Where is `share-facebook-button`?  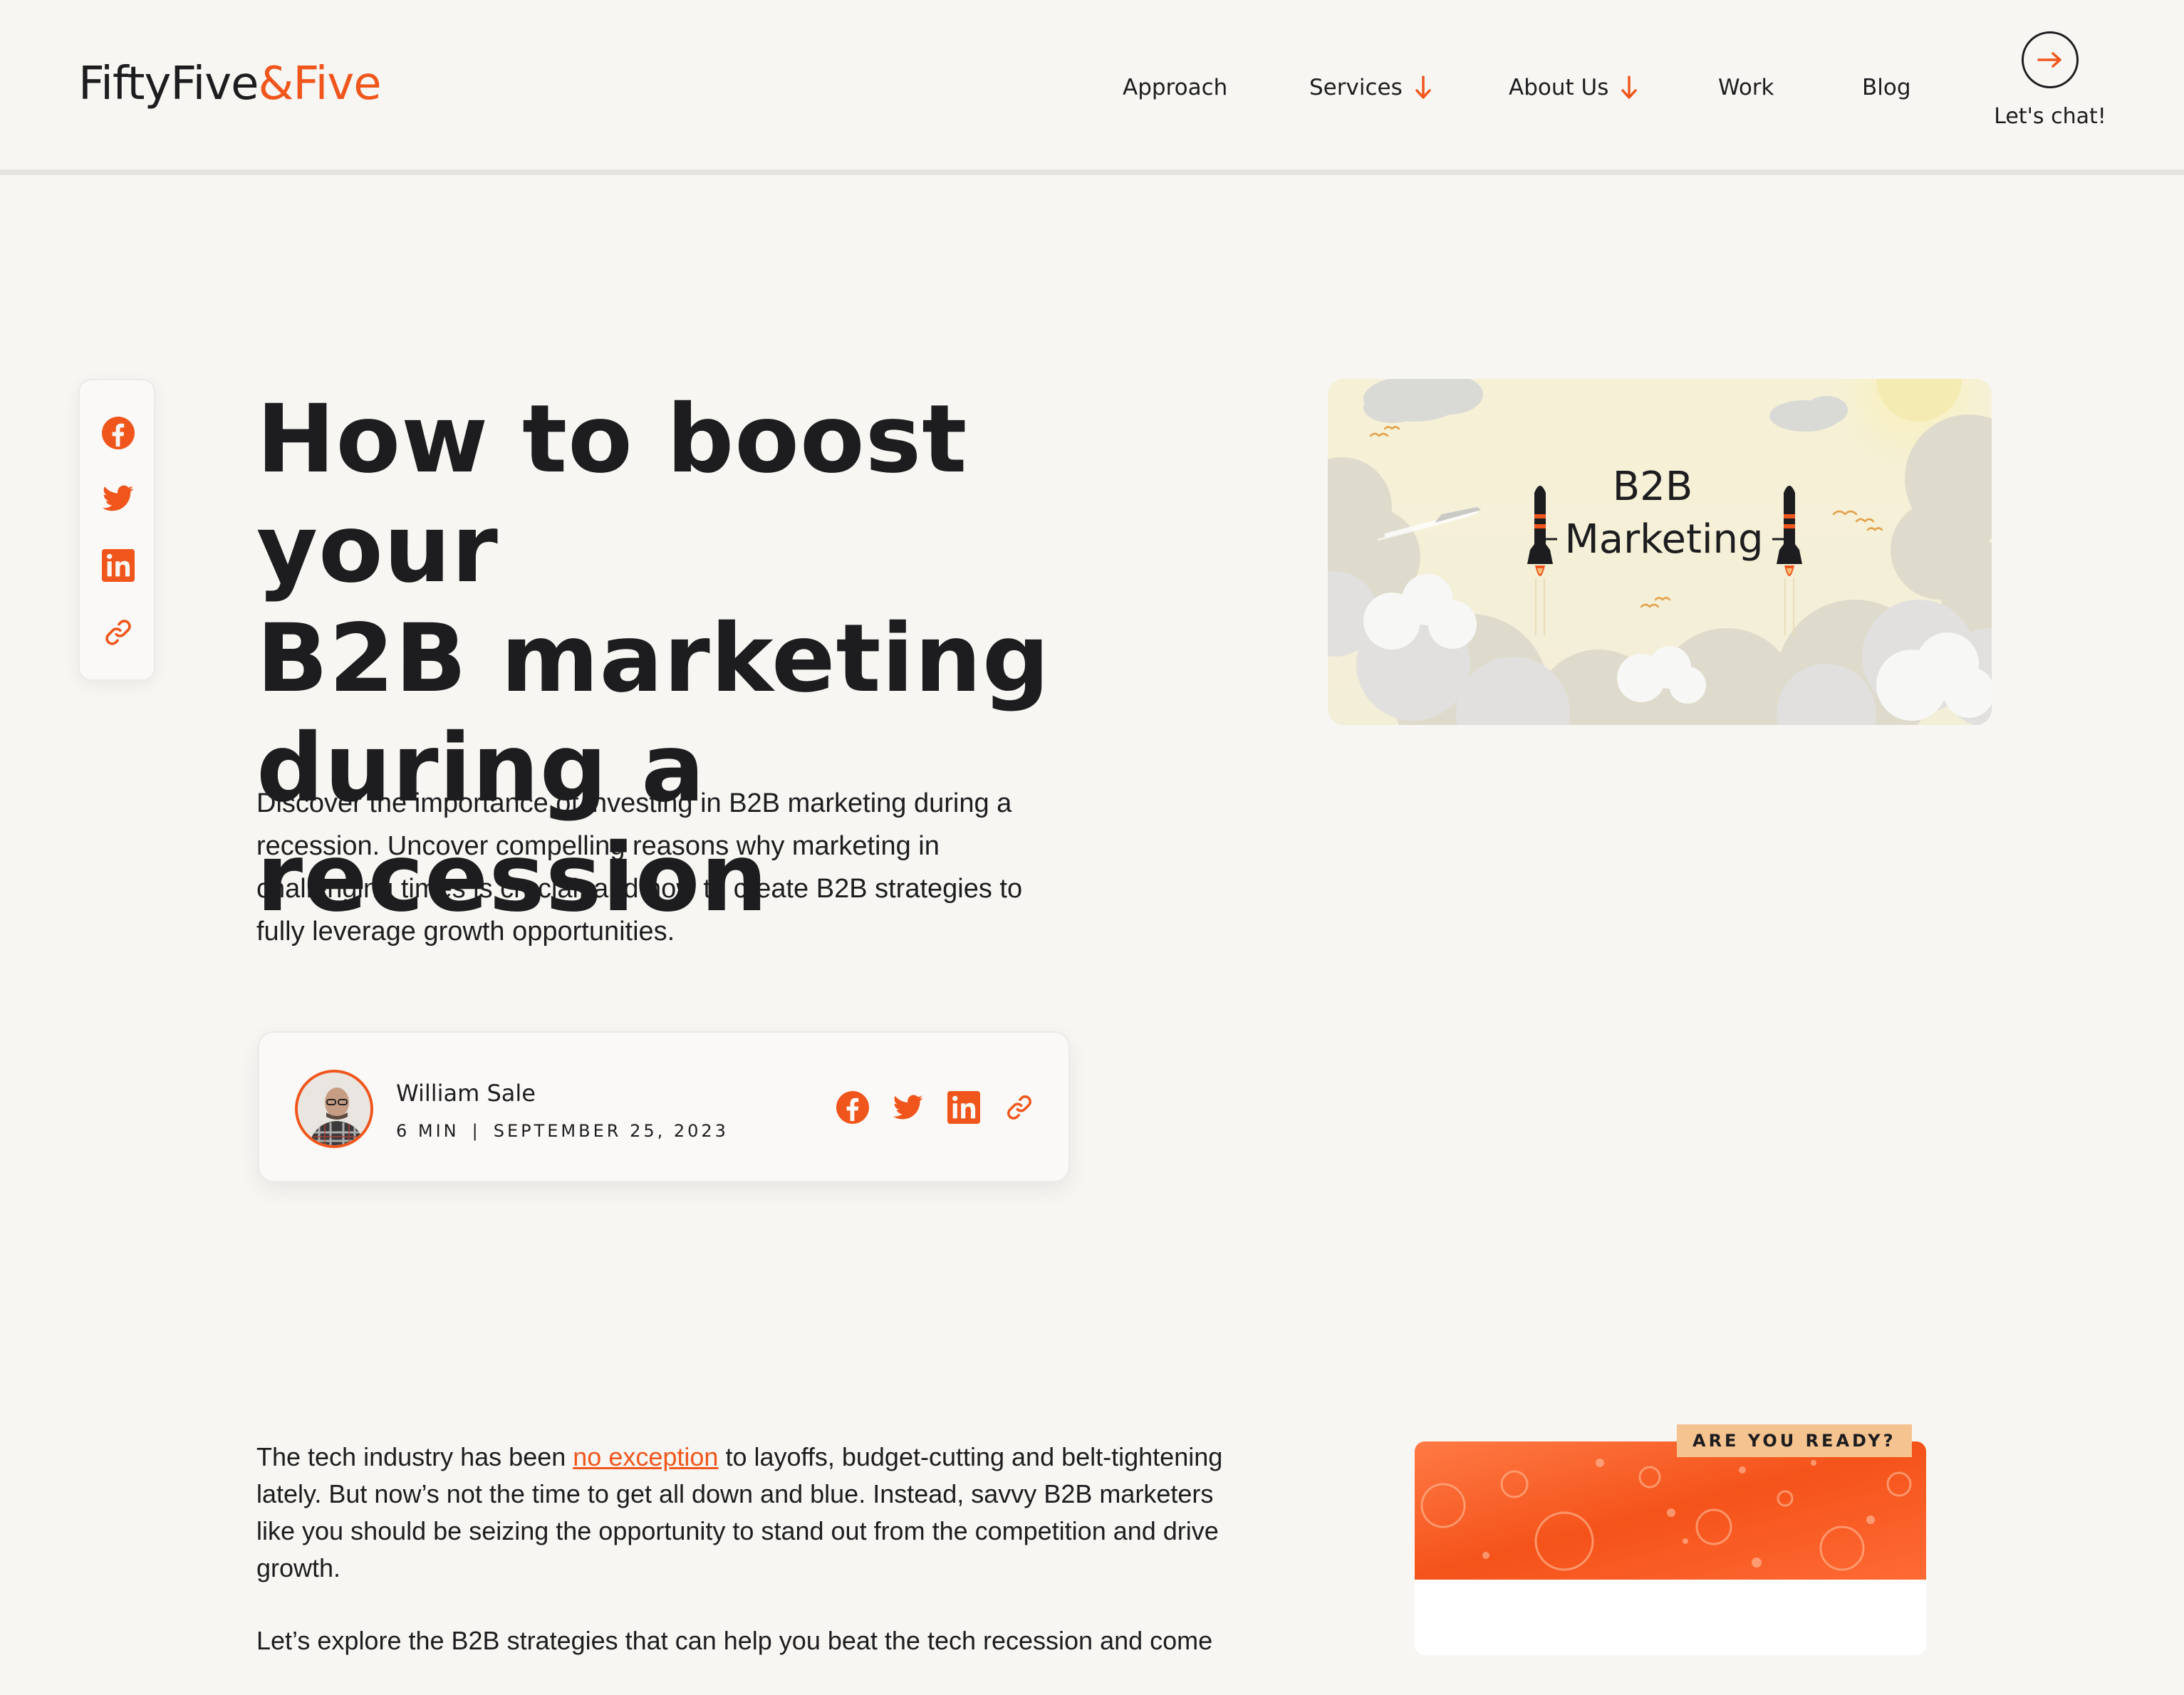 share-facebook-button is located at coordinates (118, 433).